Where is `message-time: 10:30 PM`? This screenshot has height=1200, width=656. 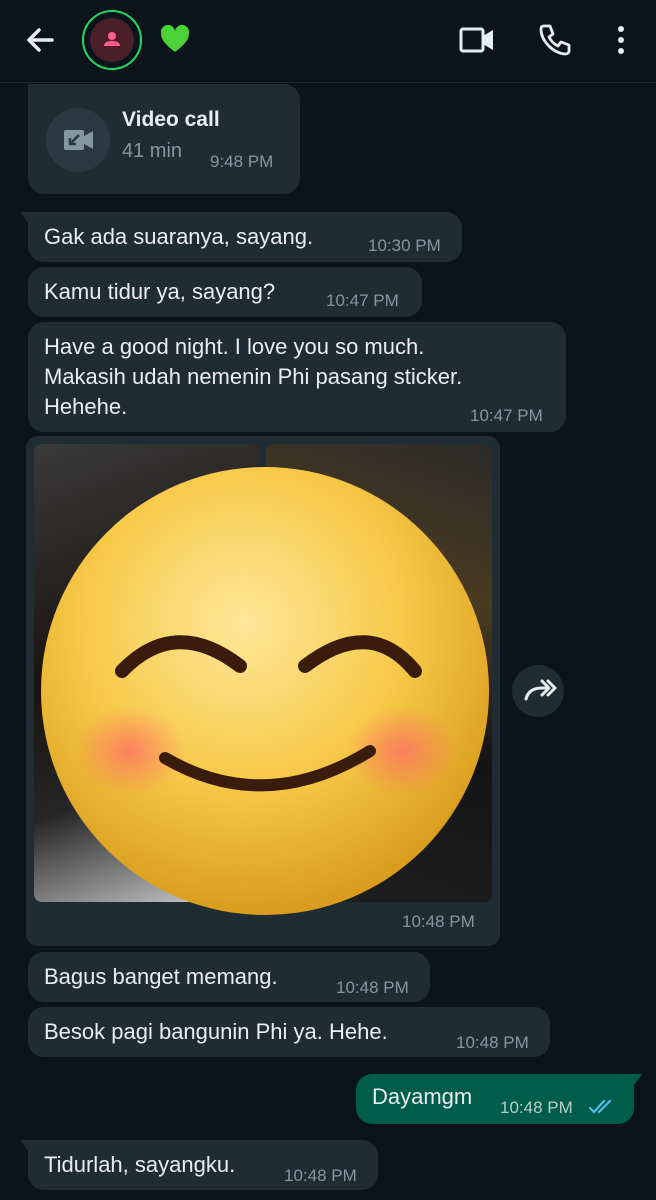
message-time: 10:30 PM is located at coordinates (404, 245).